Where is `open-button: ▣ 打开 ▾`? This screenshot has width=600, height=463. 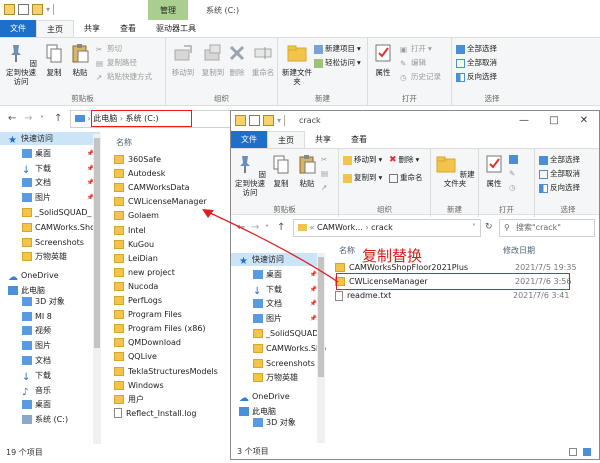 open-button: ▣ 打开 ▾ is located at coordinates (416, 49).